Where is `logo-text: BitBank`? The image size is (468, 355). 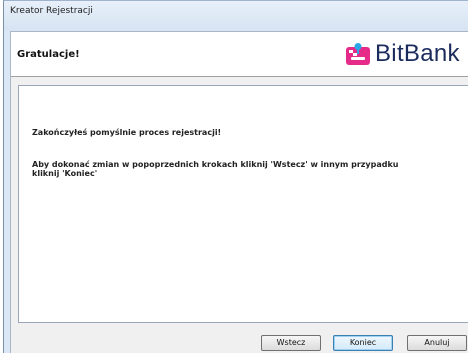 logo-text: BitBank is located at coordinates (417, 53).